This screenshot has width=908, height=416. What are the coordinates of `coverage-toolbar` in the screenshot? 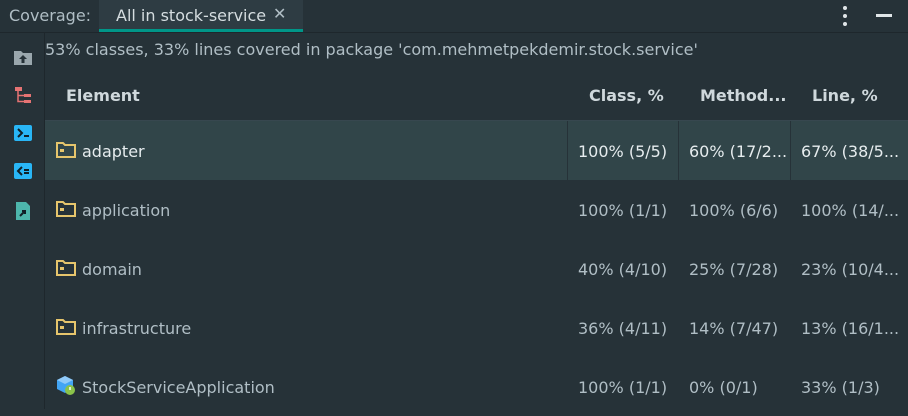 It's located at (22, 221).